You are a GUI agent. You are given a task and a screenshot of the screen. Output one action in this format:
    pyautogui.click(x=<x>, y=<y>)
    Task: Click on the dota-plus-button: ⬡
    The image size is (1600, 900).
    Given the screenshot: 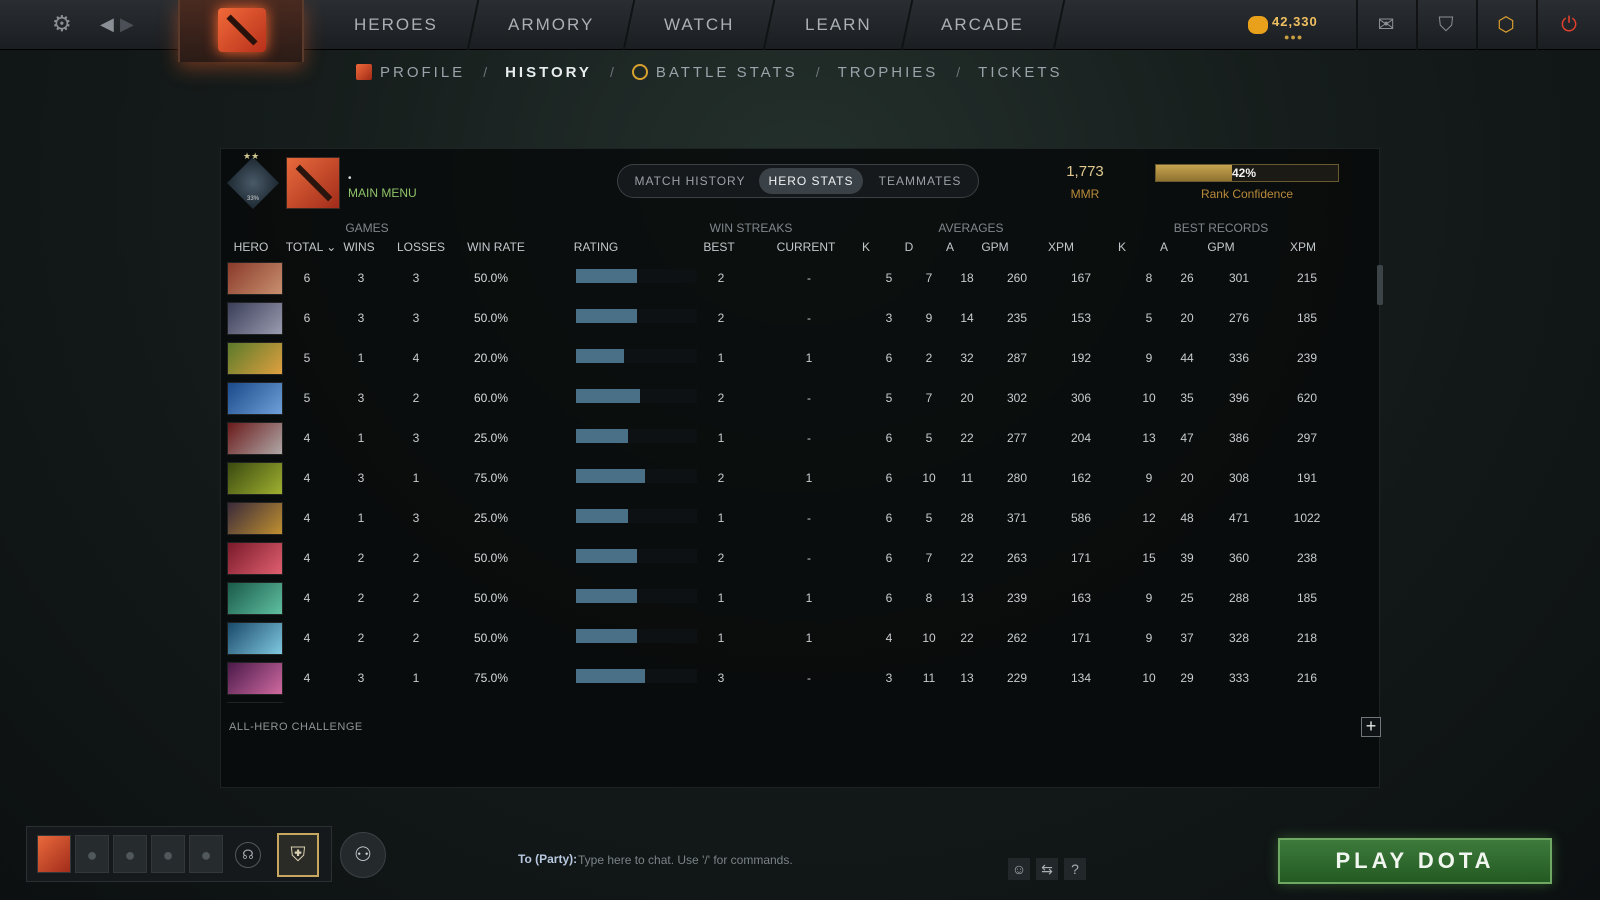 What is the action you would take?
    pyautogui.click(x=1505, y=25)
    